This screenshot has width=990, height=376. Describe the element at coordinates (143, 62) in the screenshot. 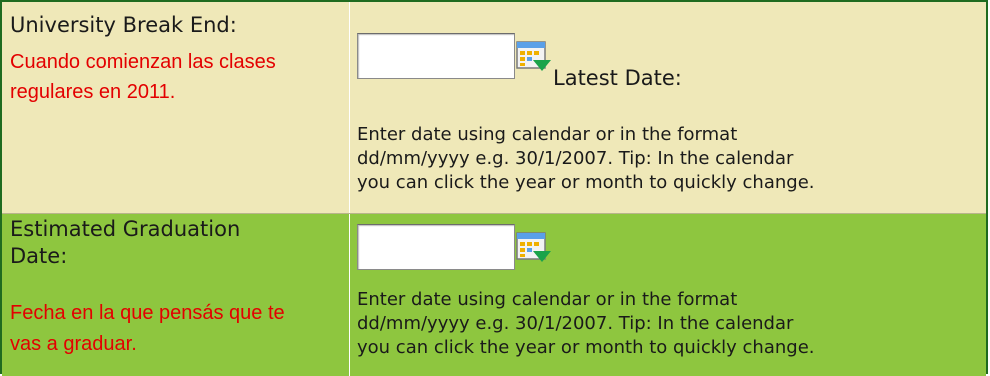

I see `university-break-end-note-line1: Cuando comienzan las clases` at that location.